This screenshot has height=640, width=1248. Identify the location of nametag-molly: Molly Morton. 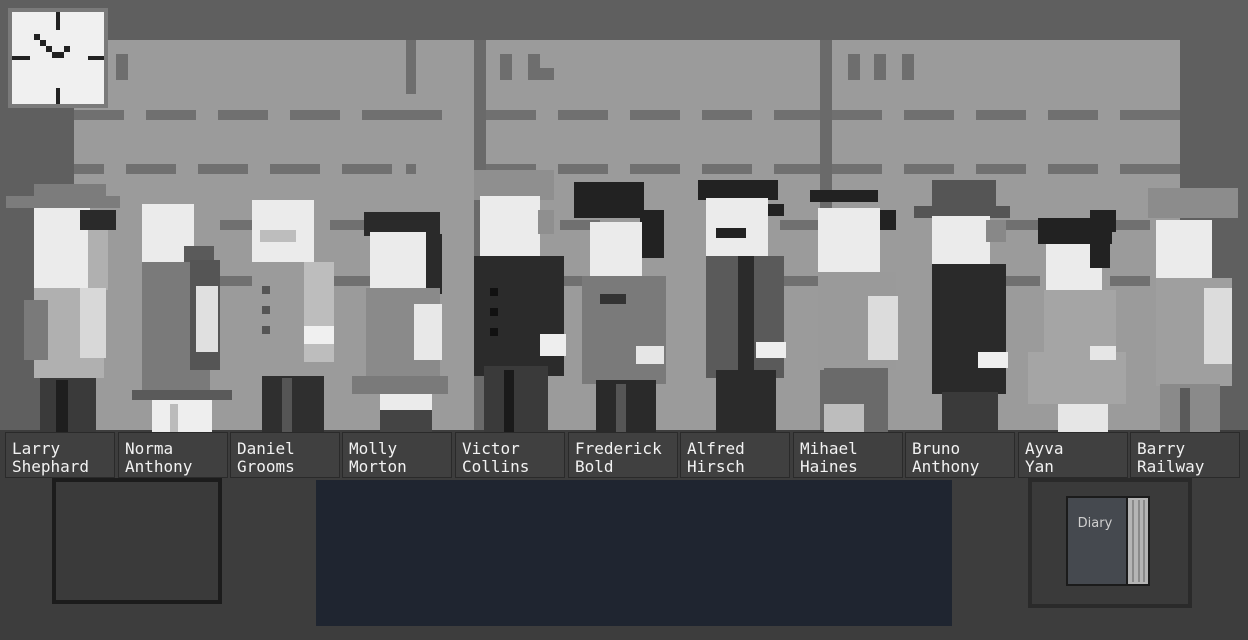
(397, 455).